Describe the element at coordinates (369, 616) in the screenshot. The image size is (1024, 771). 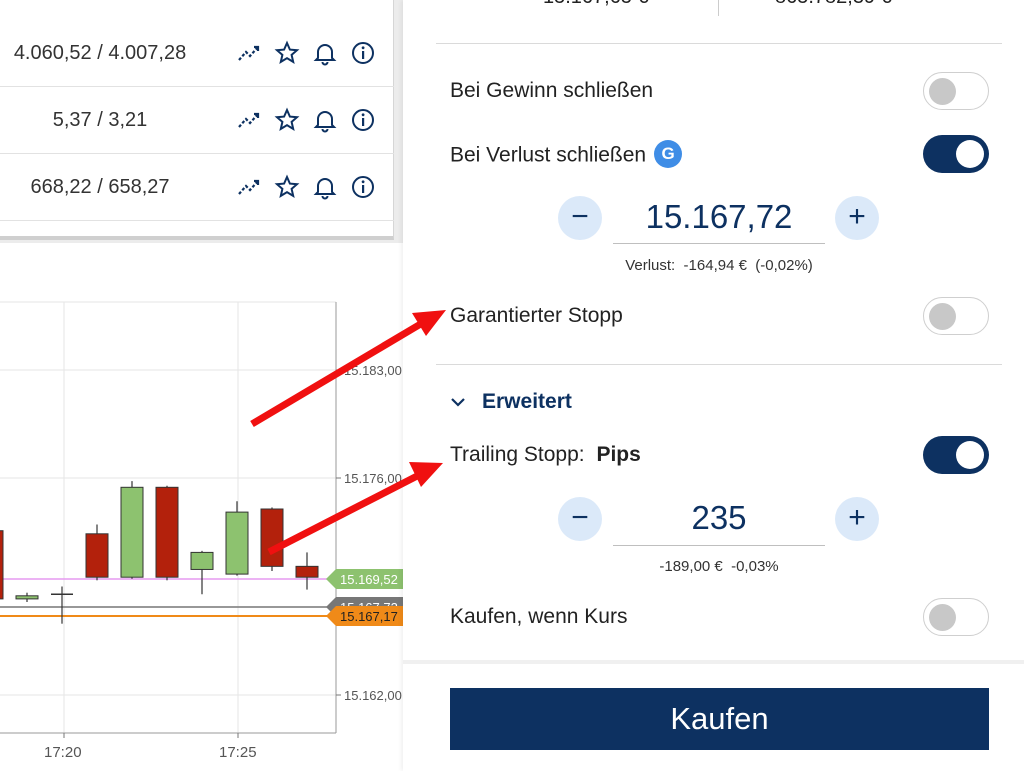
I see `price-label-orange-text: 15.167,17` at that location.